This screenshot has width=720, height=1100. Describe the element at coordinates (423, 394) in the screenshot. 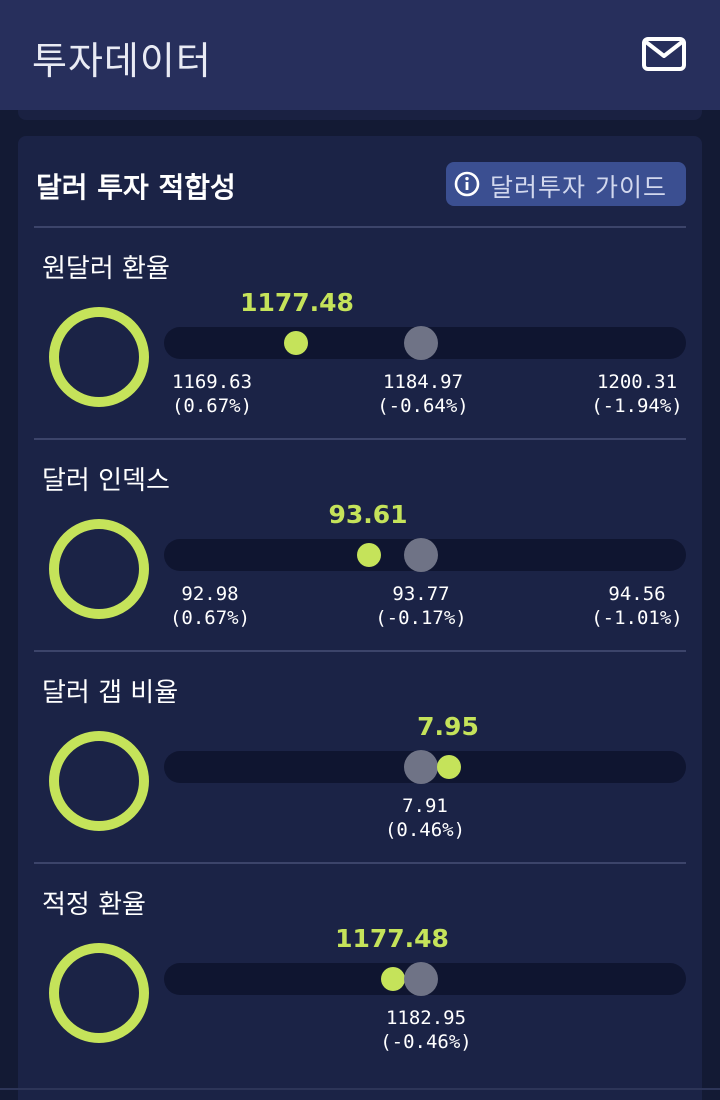

I see `range-mid-label: 1184.97 (-0.64%)` at that location.